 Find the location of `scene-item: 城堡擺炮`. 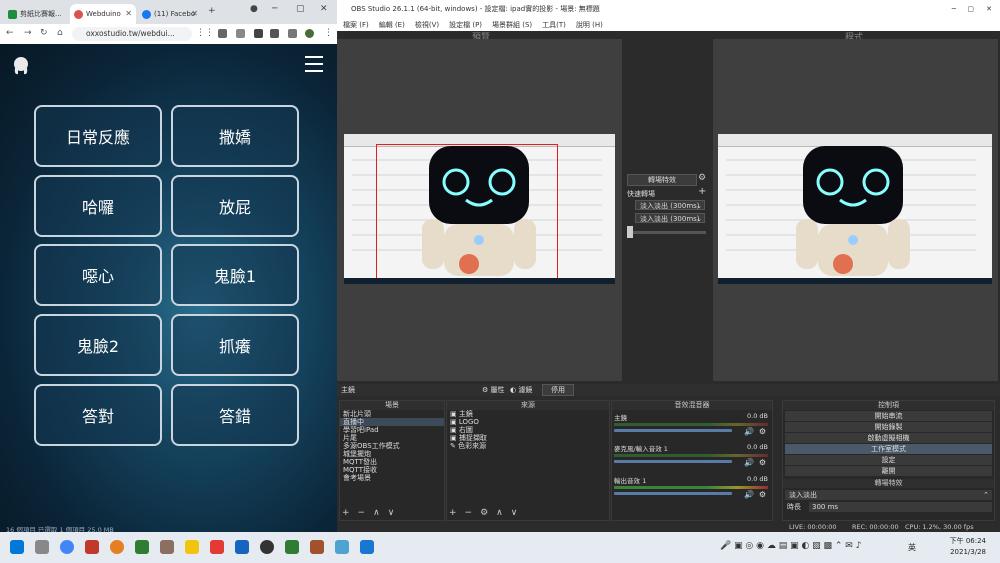

scene-item: 城堡擺炮 is located at coordinates (392, 454).